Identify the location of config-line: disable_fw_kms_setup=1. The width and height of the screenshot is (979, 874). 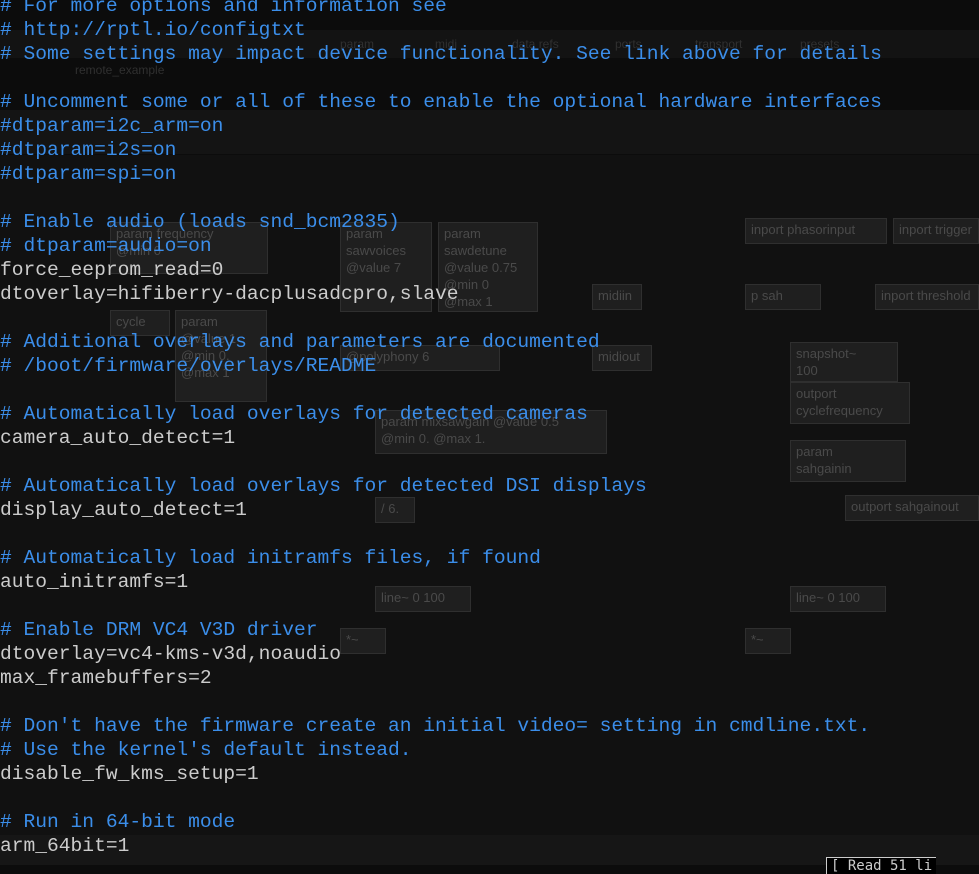
(129, 774).